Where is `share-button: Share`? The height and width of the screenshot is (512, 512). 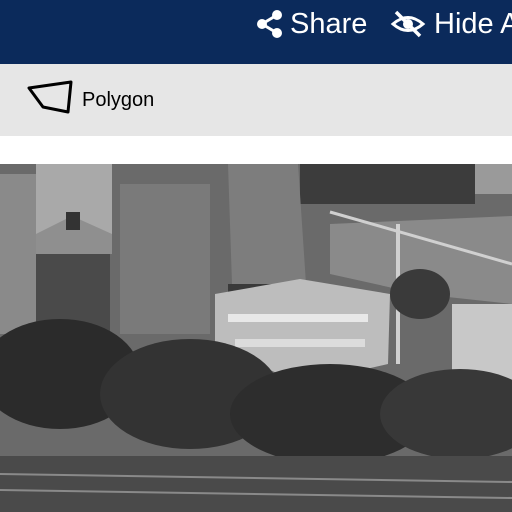 share-button: Share is located at coordinates (311, 24).